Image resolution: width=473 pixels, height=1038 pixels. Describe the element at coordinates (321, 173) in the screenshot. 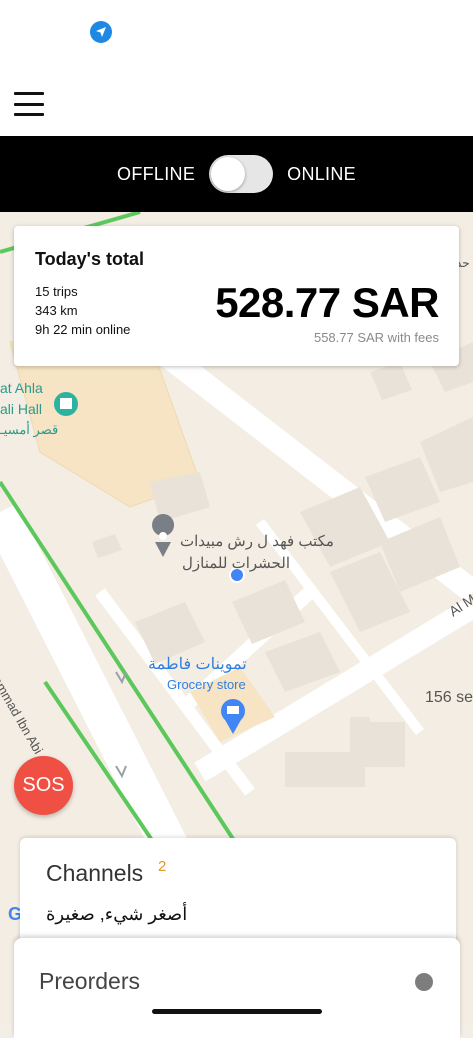

I see `online-label: ONLINE` at that location.